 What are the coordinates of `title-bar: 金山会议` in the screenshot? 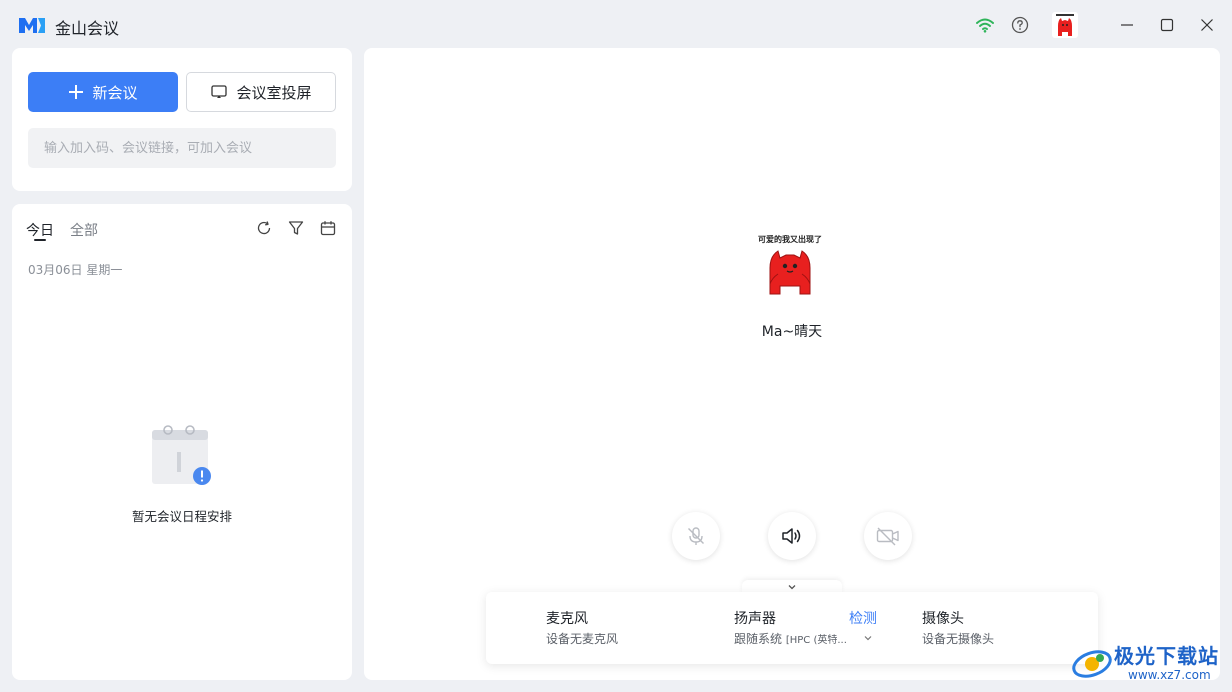 It's located at (616, 24).